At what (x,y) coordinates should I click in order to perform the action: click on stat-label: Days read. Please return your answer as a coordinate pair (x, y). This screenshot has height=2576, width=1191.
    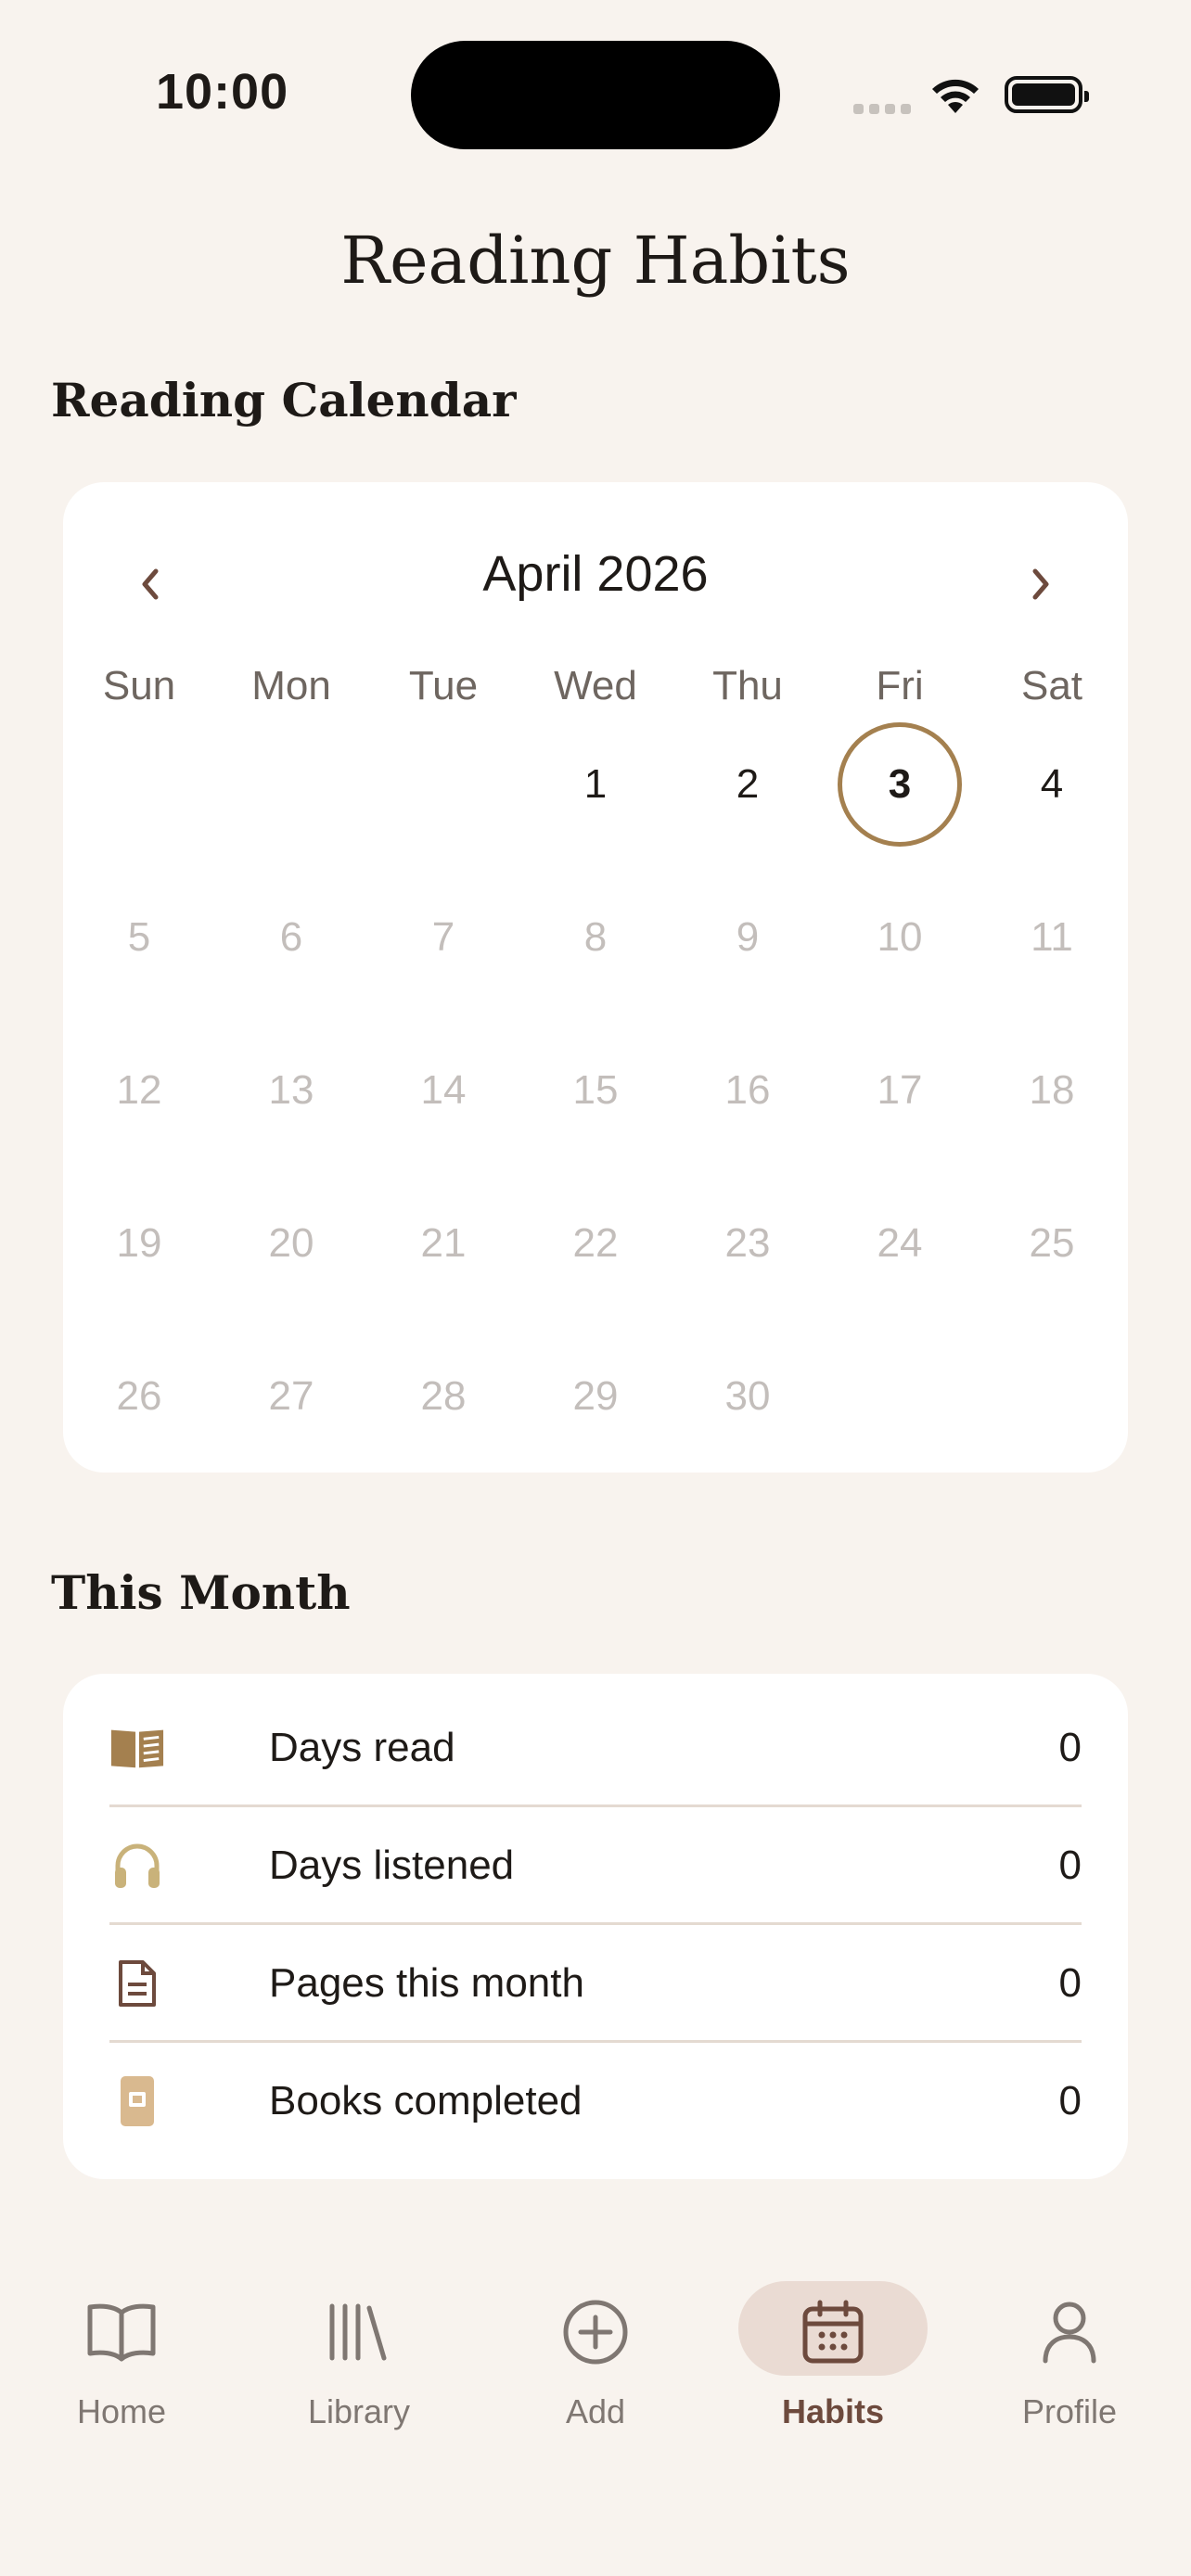
    Looking at the image, I should click on (362, 1747).